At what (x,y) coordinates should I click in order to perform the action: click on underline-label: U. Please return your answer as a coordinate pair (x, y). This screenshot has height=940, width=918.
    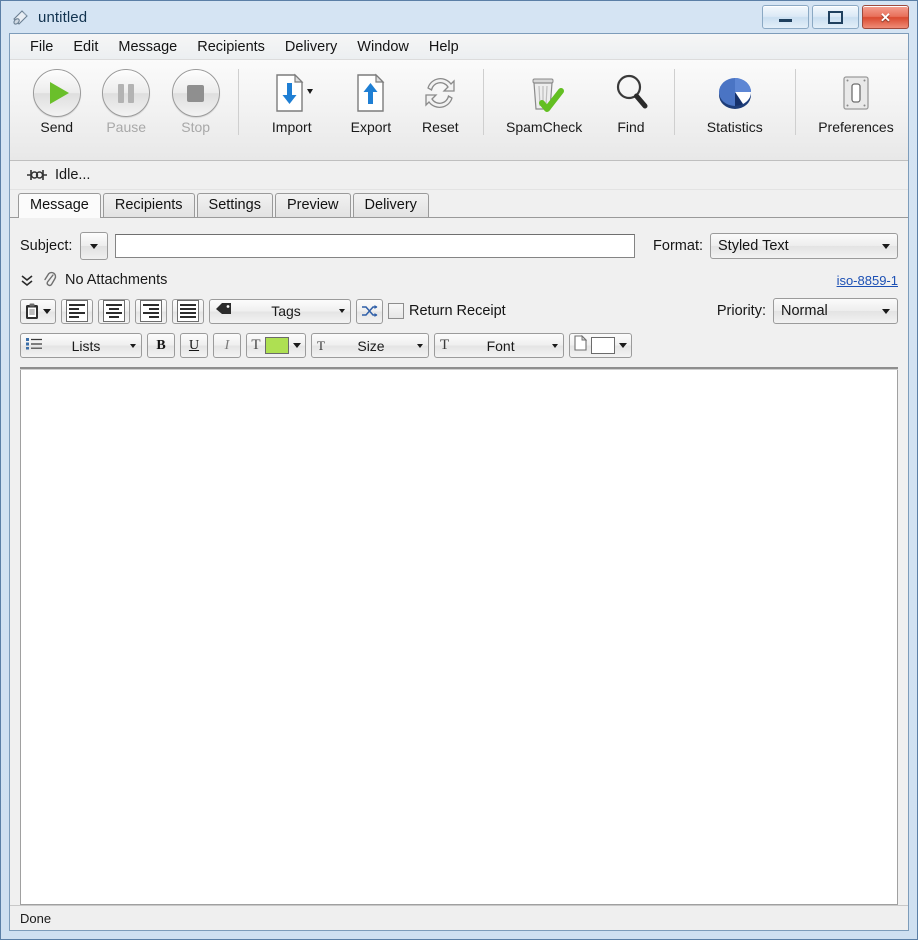
    Looking at the image, I should click on (194, 345).